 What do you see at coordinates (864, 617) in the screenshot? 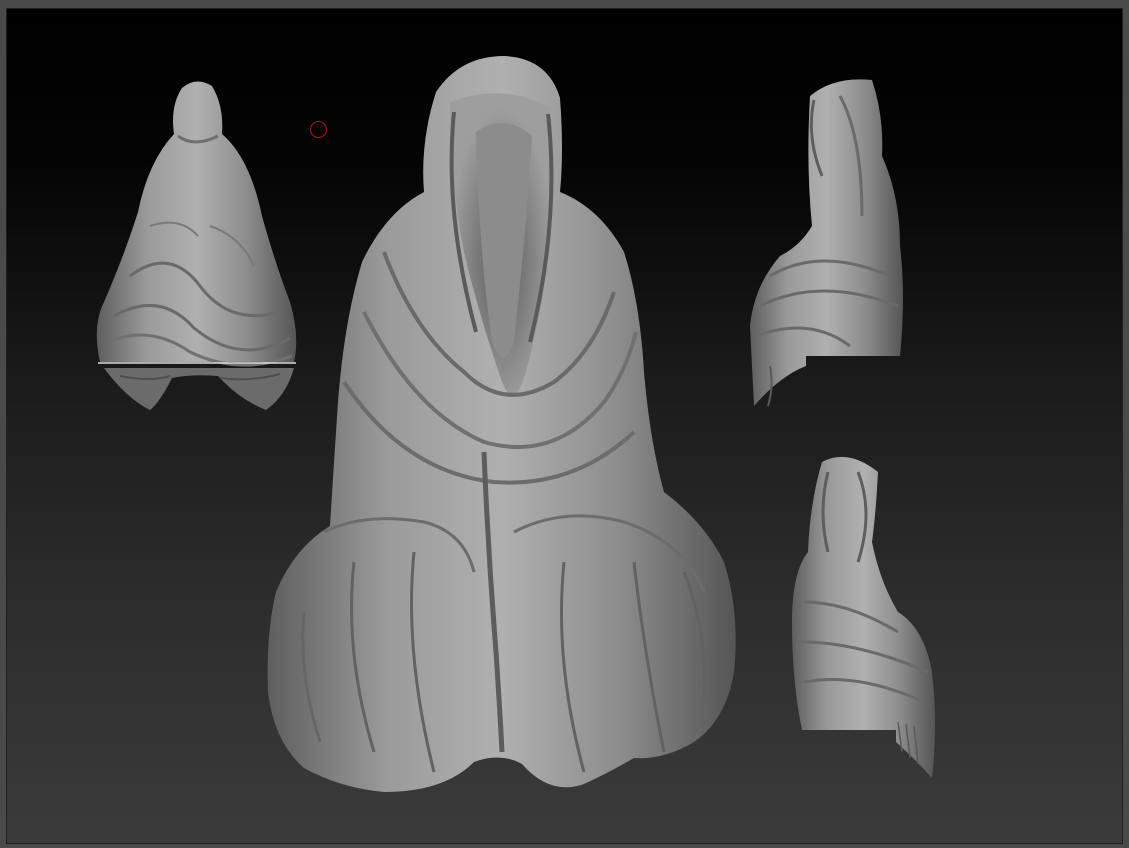
I see `figure-three-quarter-view` at bounding box center [864, 617].